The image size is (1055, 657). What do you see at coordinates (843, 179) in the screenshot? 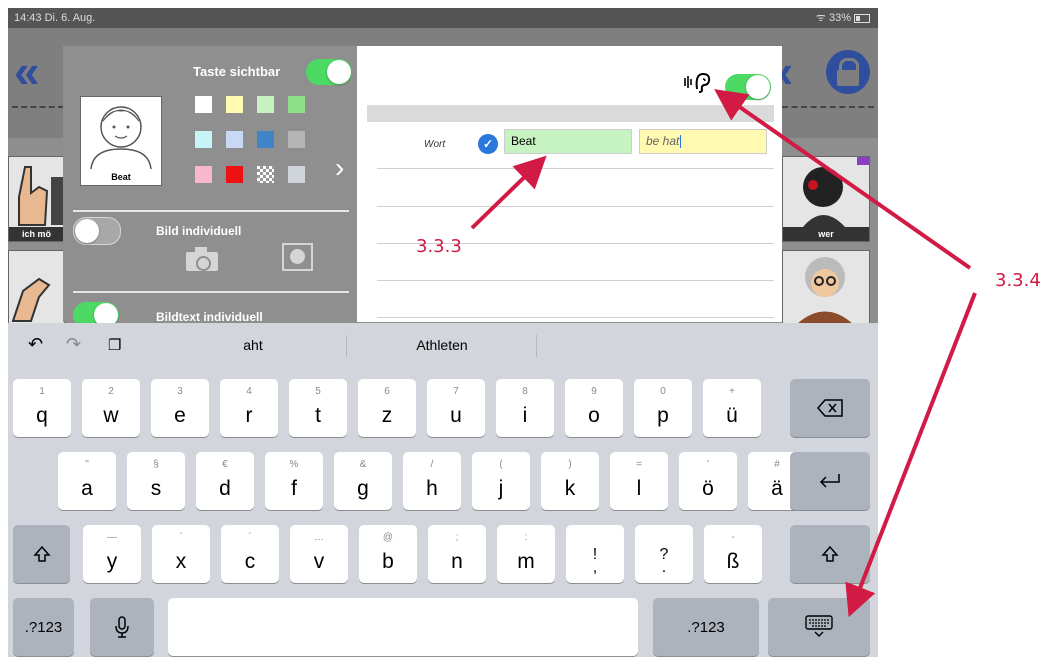
I see `arrow-3-3-4-top` at bounding box center [843, 179].